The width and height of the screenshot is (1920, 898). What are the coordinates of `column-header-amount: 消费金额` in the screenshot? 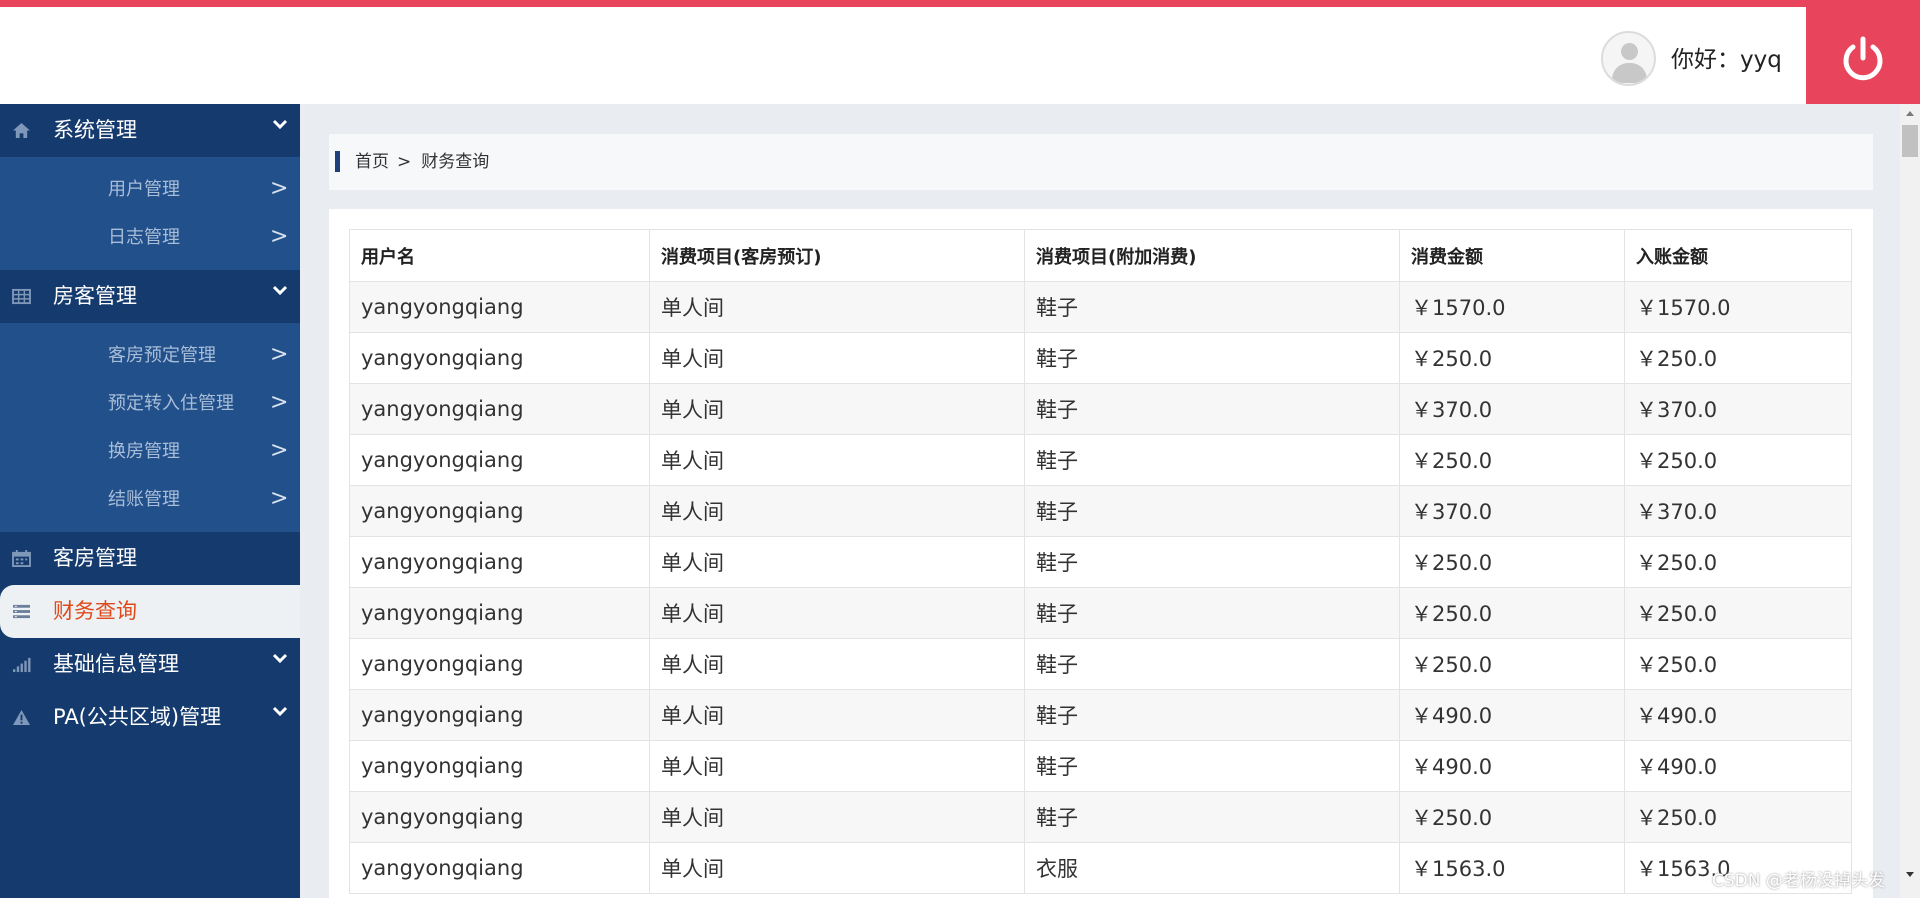 It's located at (1512, 255).